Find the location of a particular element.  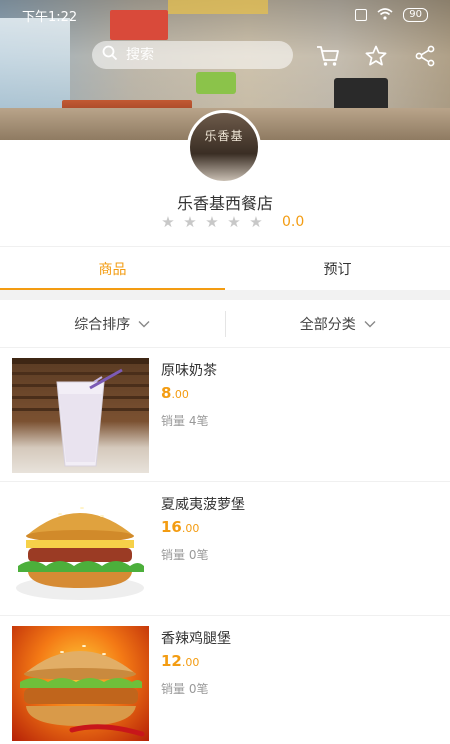

sort-filter: 综合排序 is located at coordinates (112, 324).